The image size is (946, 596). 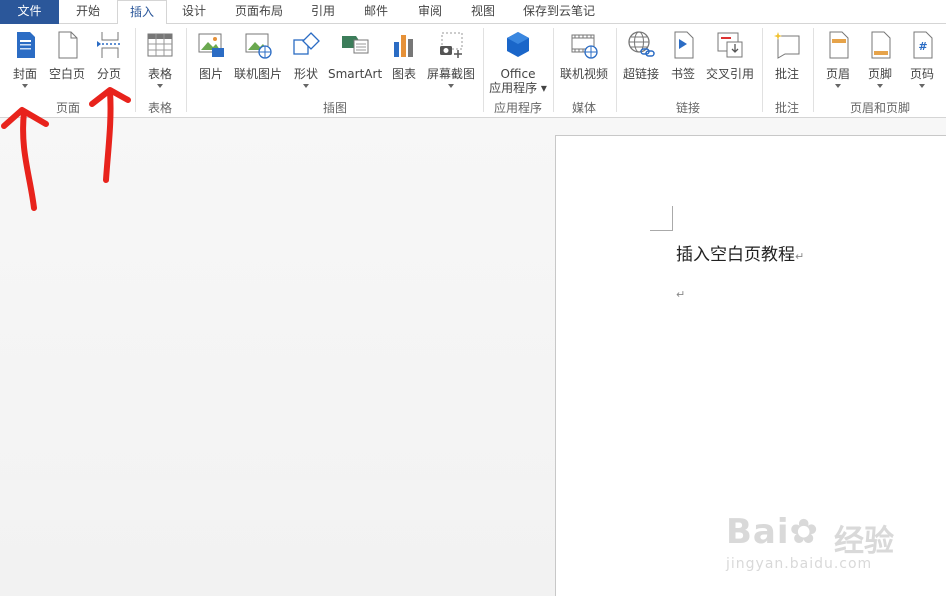 I want to click on hyperlink-button: 超链接, so click(x=641, y=61).